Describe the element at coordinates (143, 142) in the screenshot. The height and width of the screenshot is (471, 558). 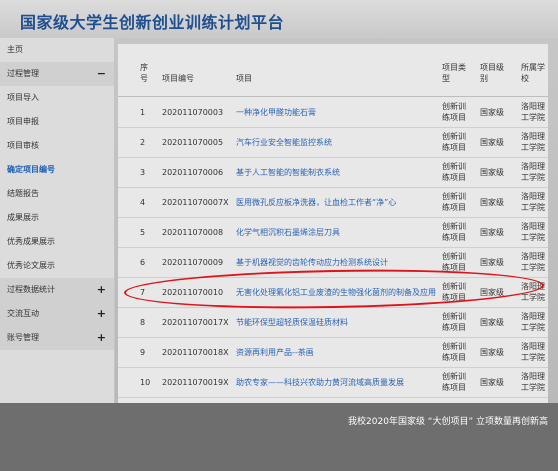
I see `cell-index-text: 2` at that location.